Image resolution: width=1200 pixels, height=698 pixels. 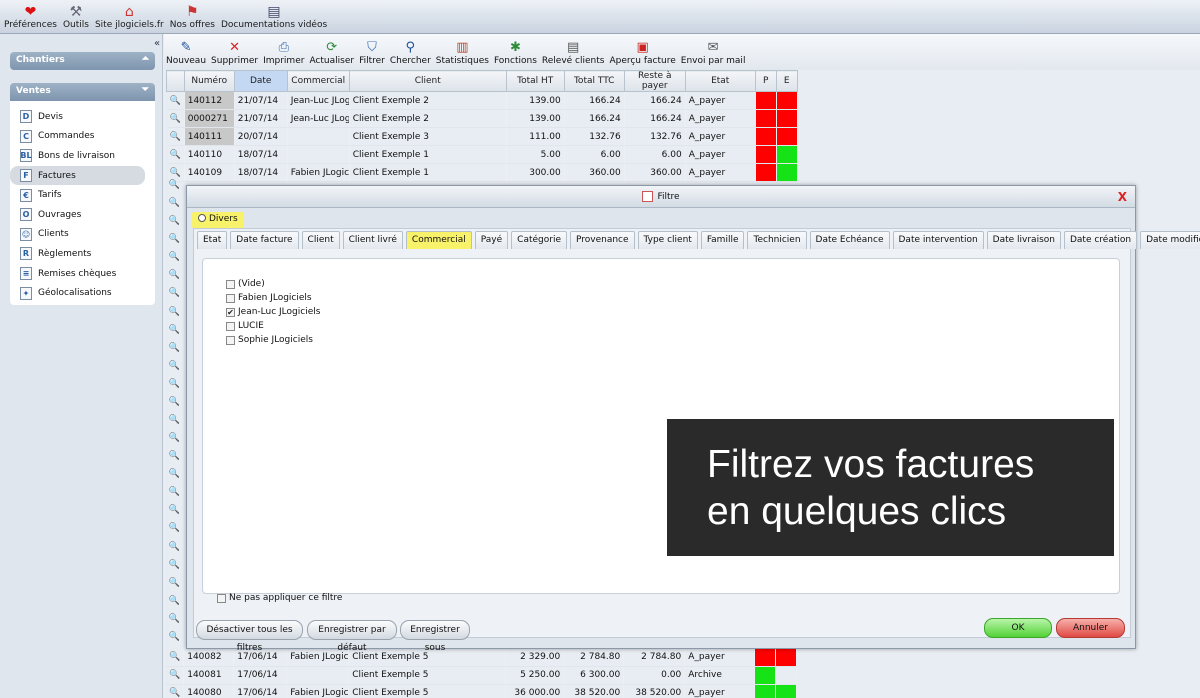 What do you see at coordinates (283, 55) in the screenshot?
I see `toolbar-imprimer-button: ⎙ Imprimer` at bounding box center [283, 55].